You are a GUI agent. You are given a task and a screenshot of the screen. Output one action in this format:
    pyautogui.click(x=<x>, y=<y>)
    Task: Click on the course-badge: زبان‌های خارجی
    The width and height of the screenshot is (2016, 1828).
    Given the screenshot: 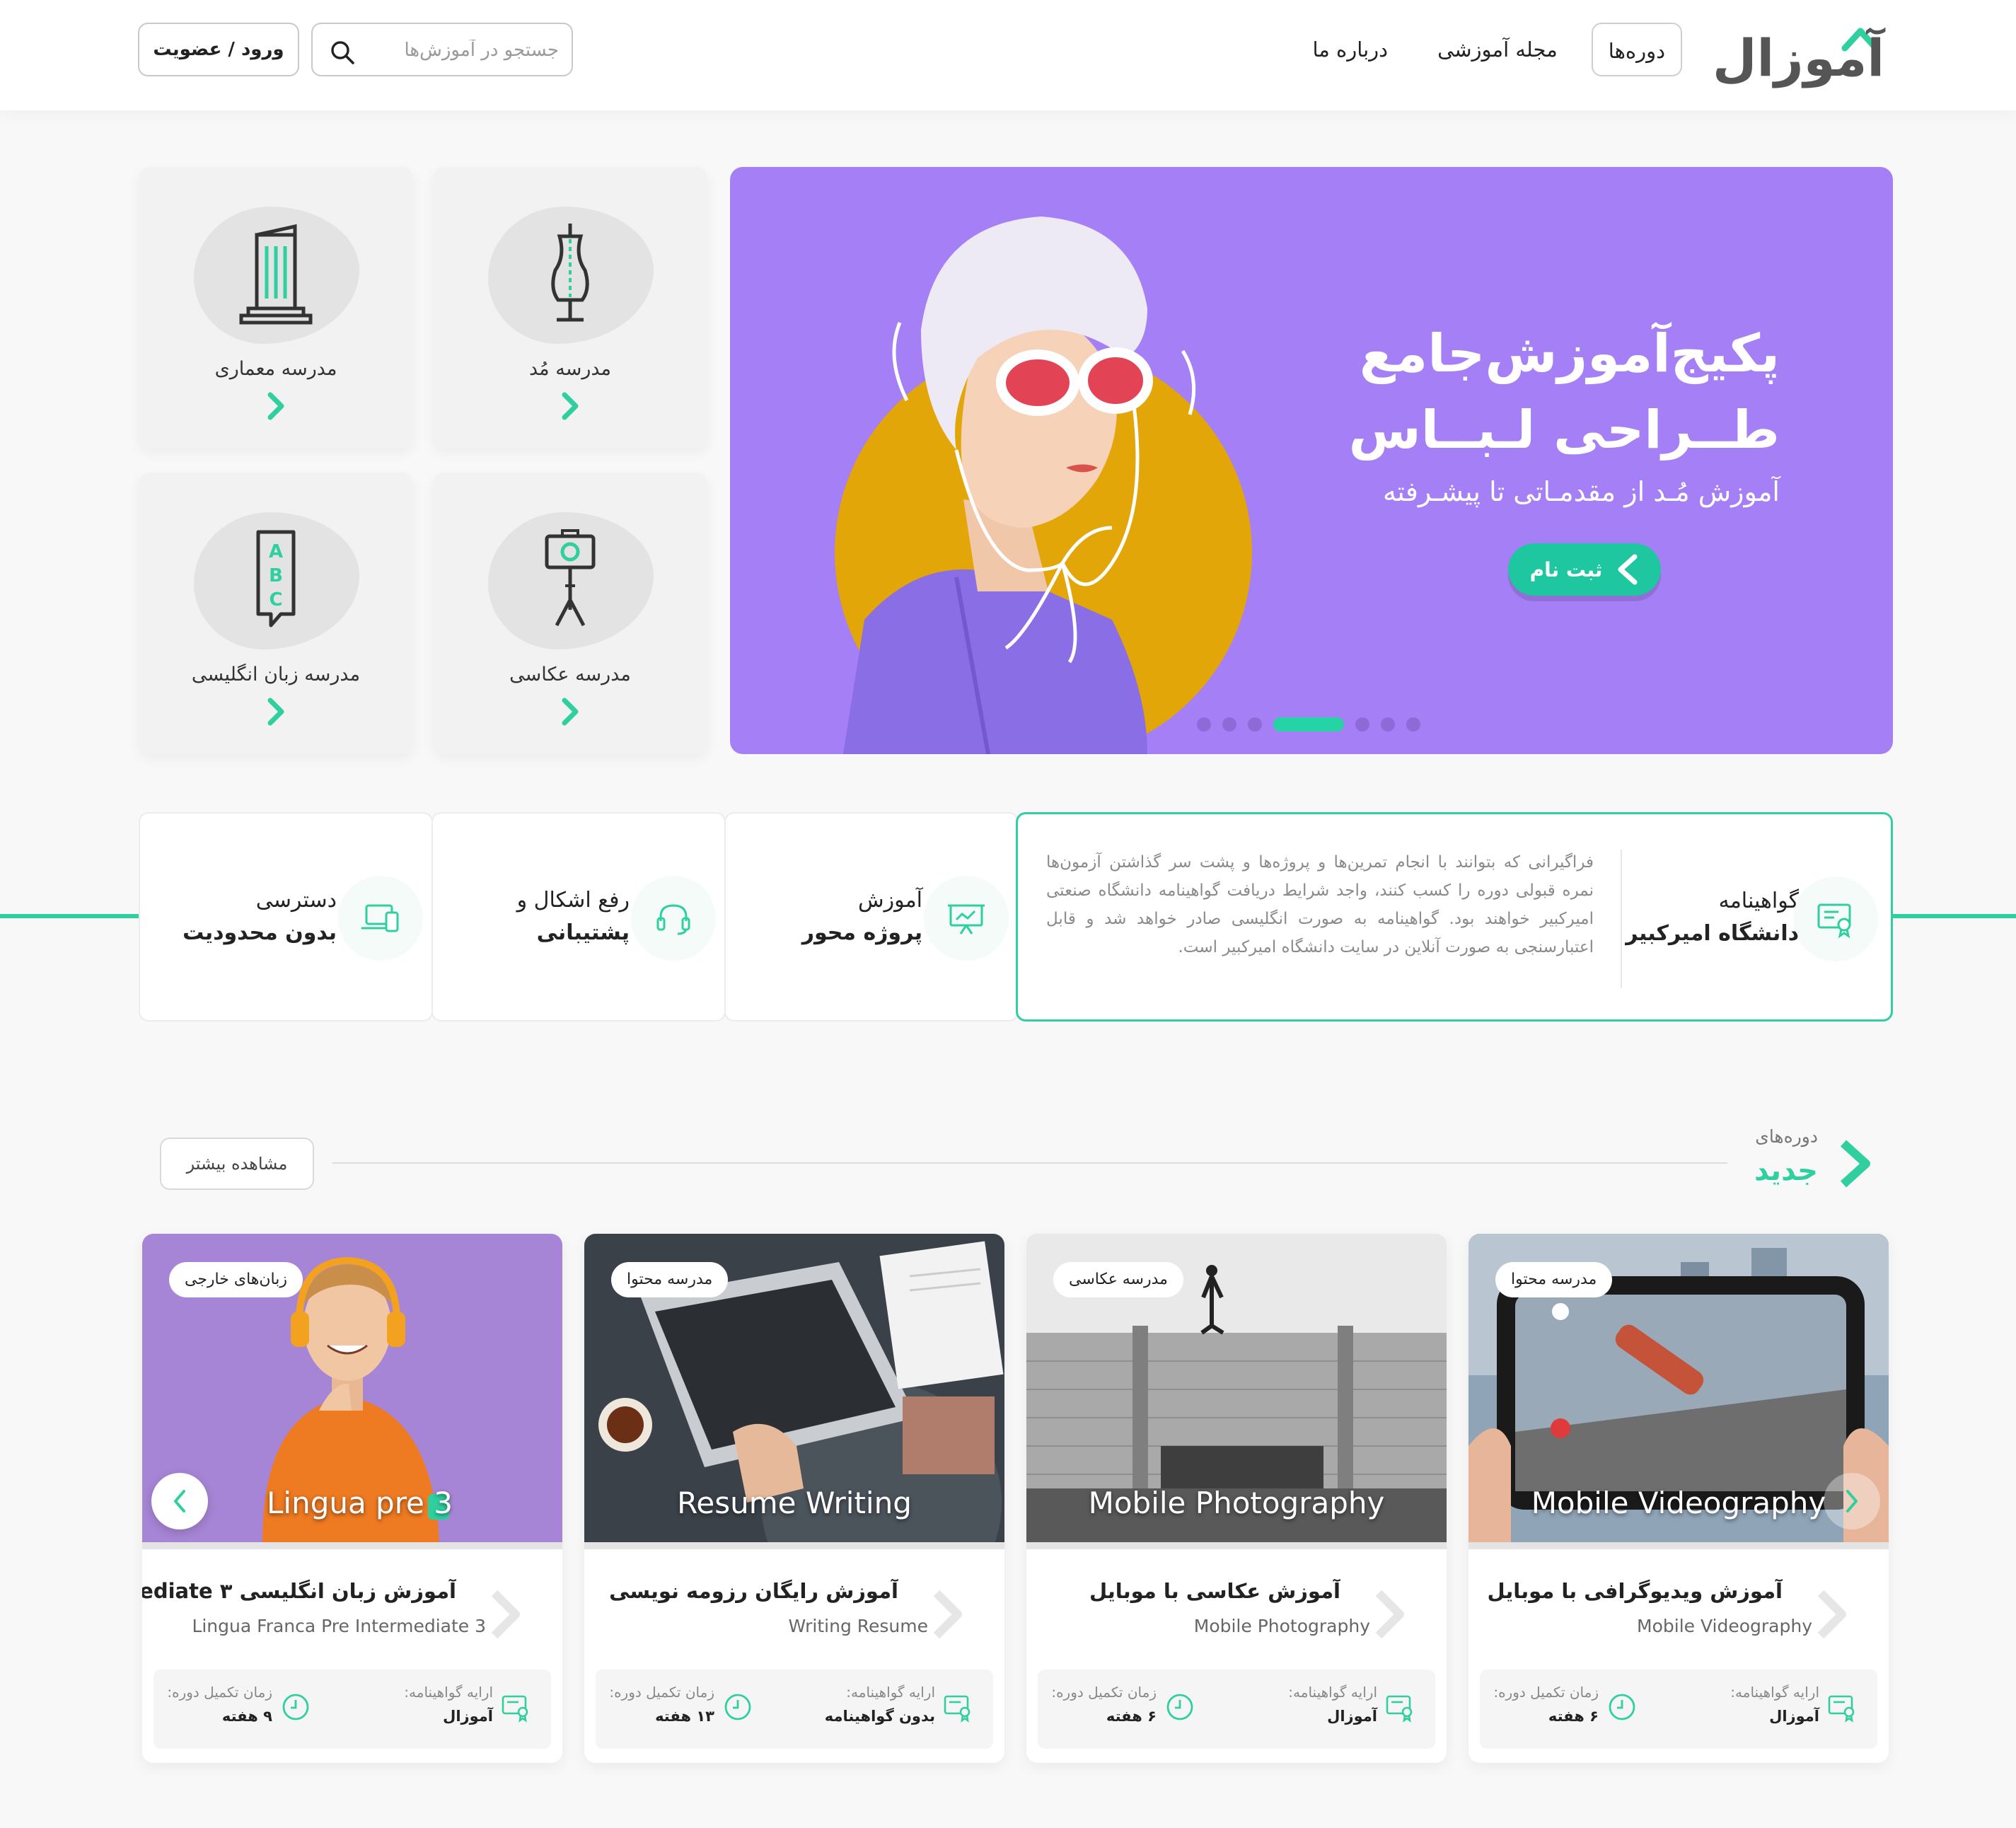 What is the action you would take?
    pyautogui.click(x=236, y=1279)
    